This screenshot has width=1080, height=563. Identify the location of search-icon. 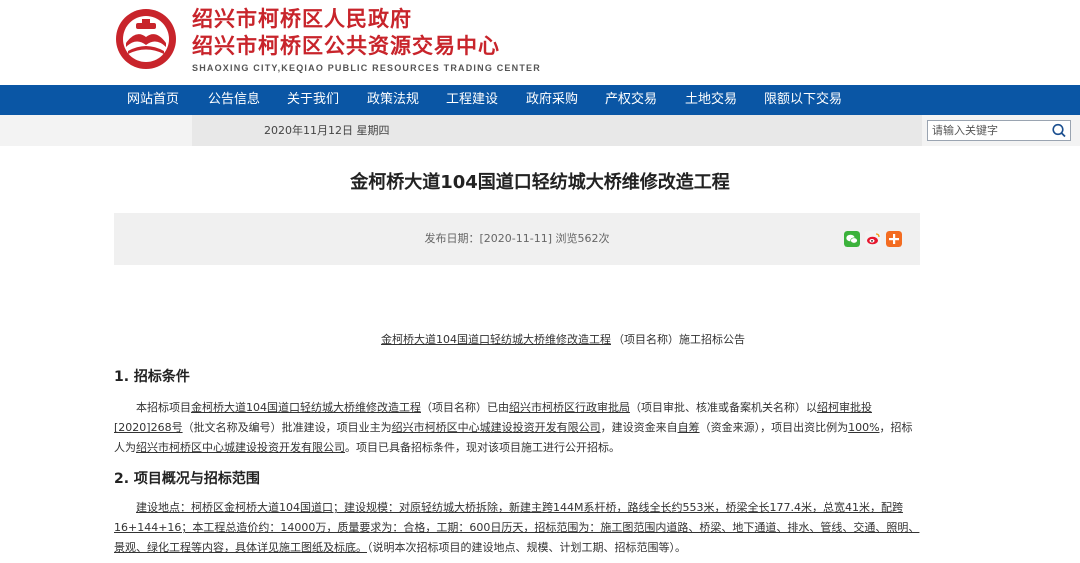
(1059, 130).